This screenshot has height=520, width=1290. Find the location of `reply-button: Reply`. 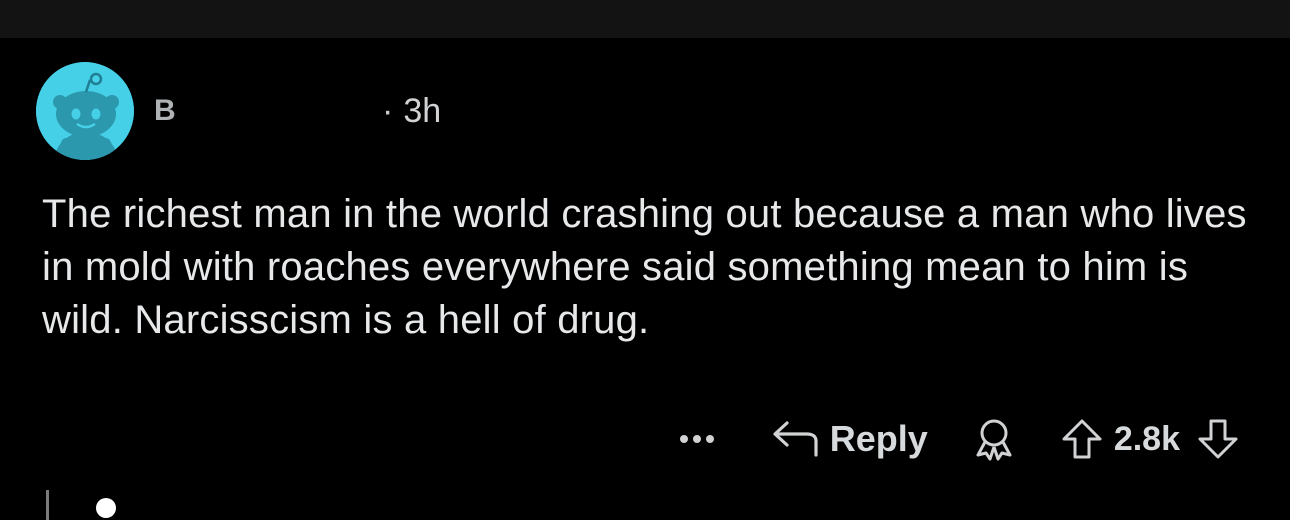

reply-button: Reply is located at coordinates (849, 439).